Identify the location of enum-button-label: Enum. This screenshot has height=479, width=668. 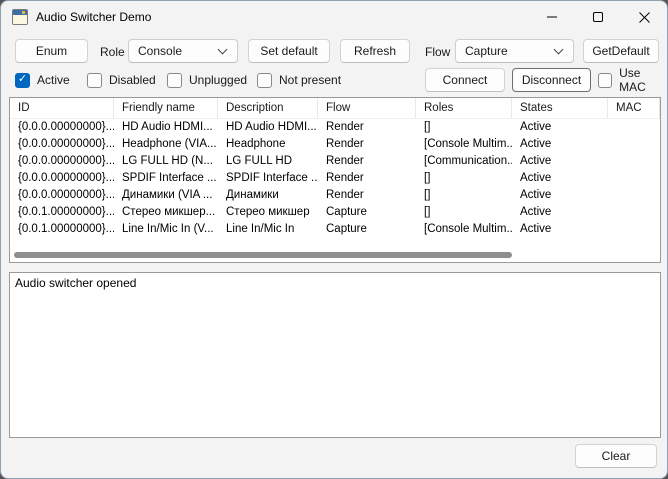
(51, 51).